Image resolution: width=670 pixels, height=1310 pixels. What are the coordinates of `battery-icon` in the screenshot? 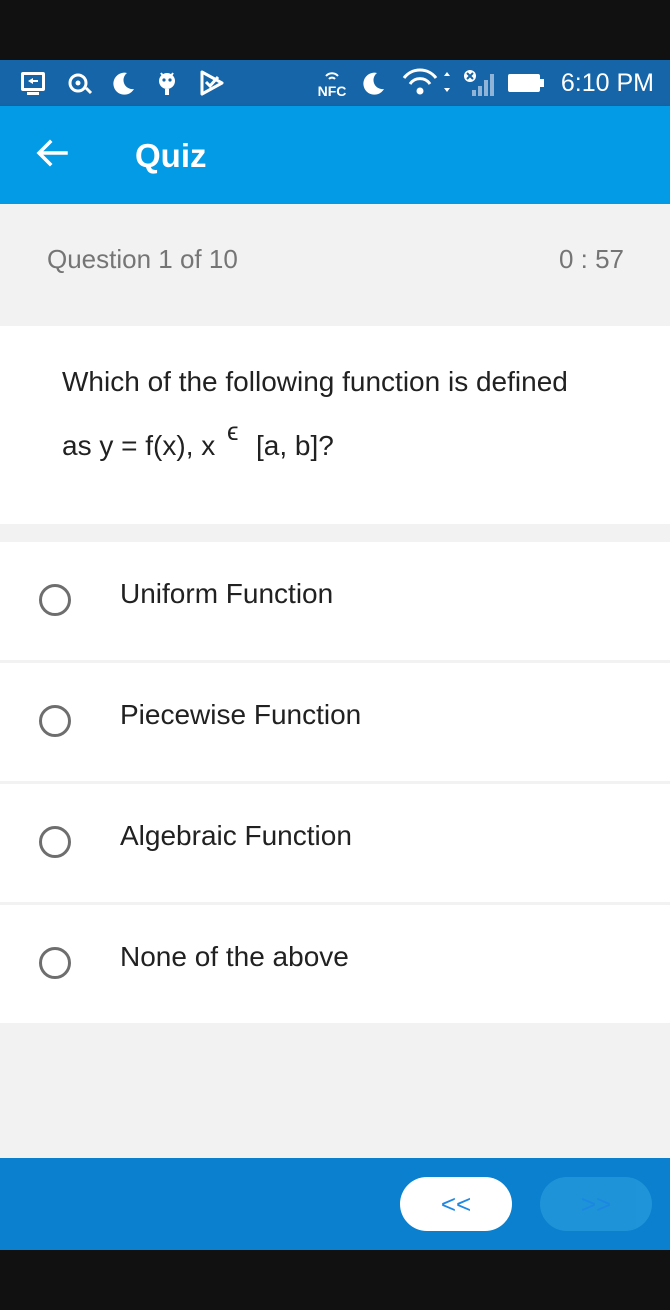 It's located at (526, 83).